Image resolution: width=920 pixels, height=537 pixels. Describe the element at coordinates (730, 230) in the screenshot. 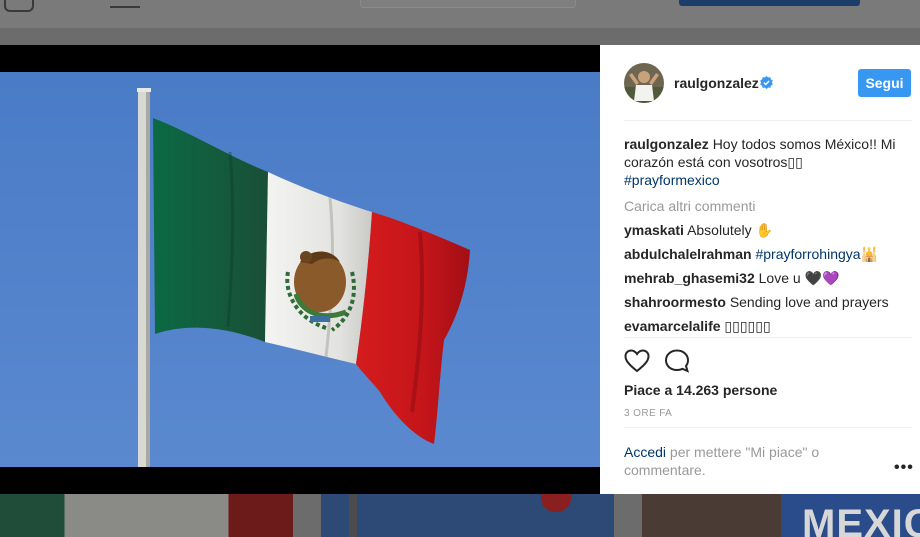

I see `comment-text: Absolutely ✋` at that location.